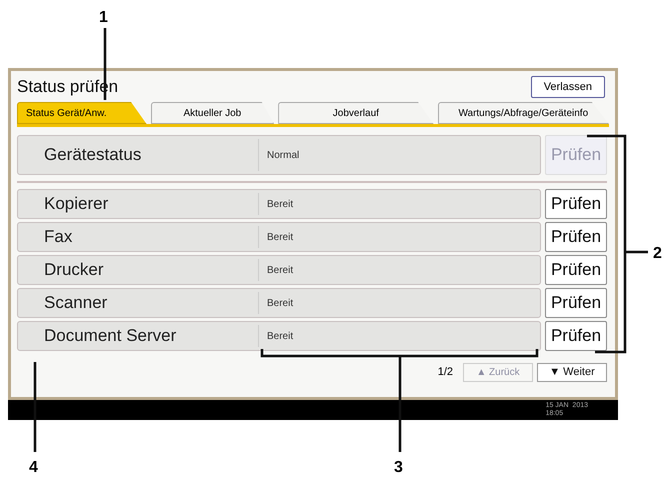  Describe the element at coordinates (445, 372) in the screenshot. I see `page-indicator: 1/2` at that location.